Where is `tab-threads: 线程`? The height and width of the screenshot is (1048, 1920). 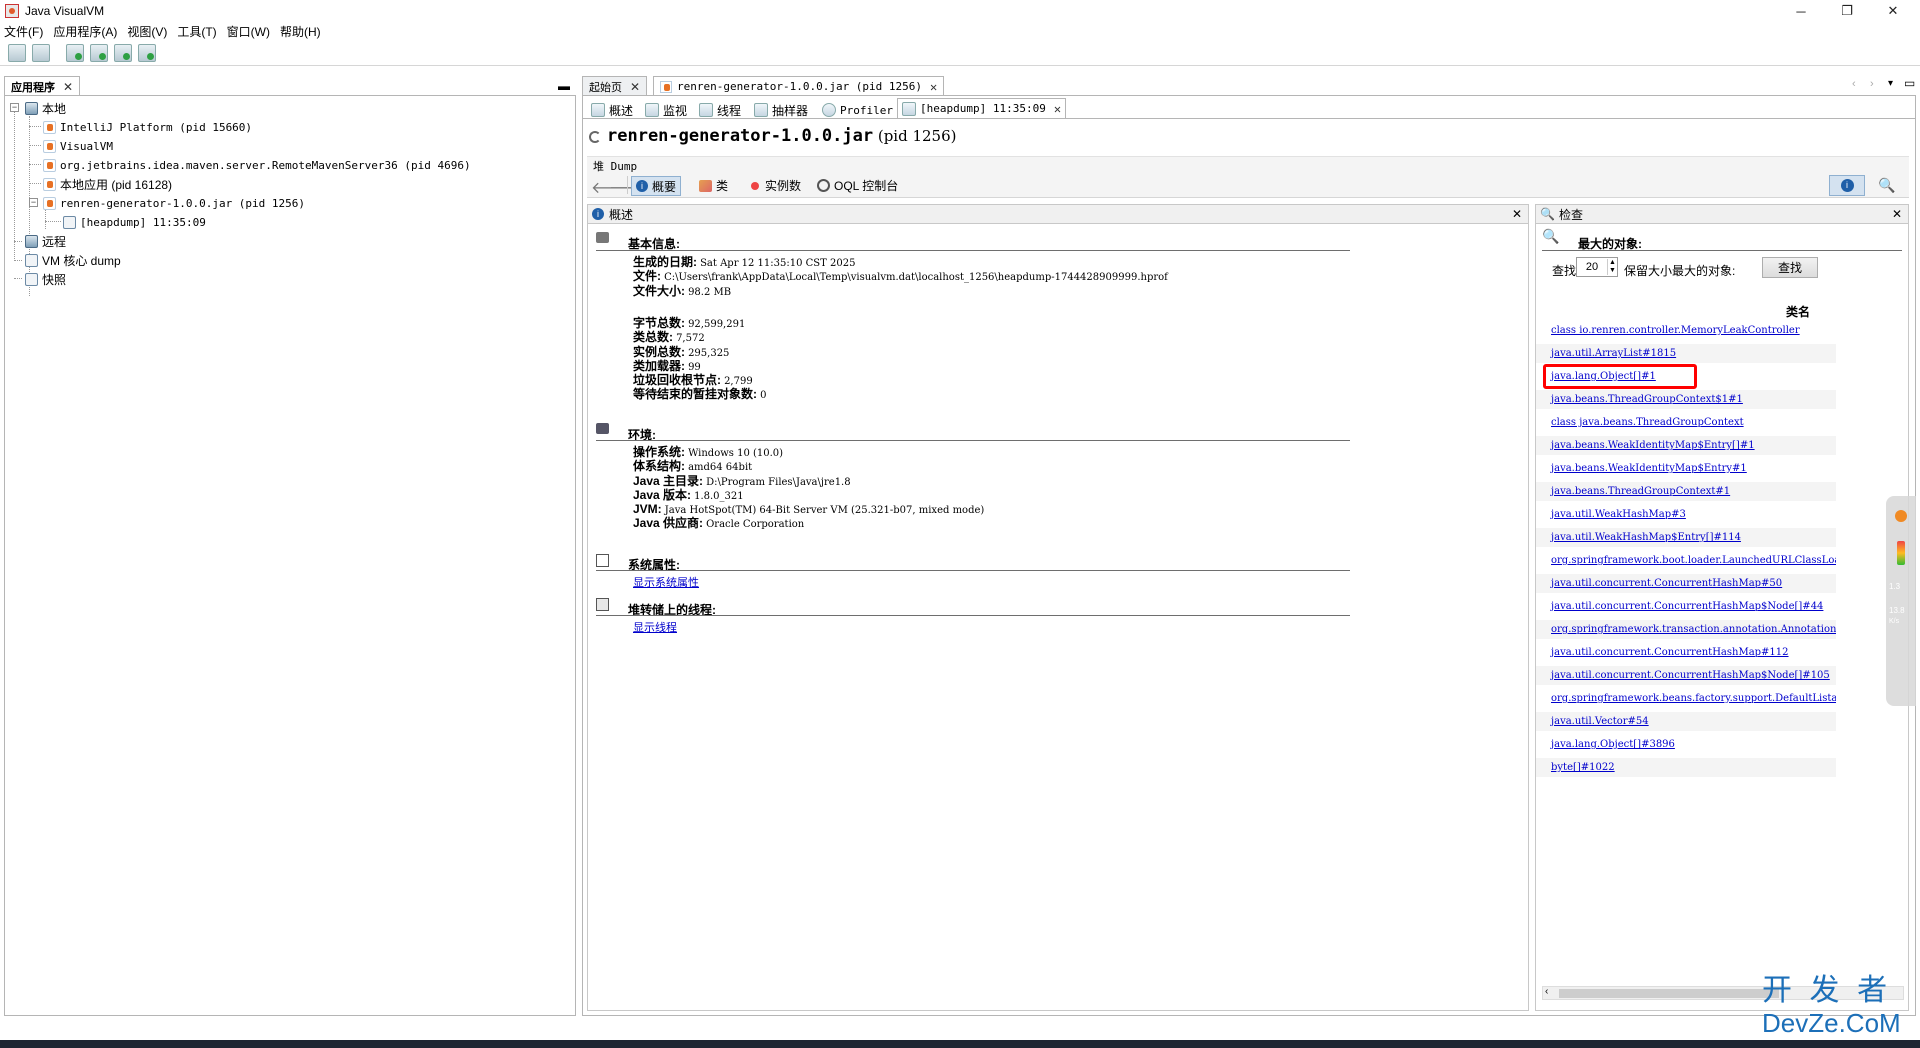 tab-threads: 线程 is located at coordinates (720, 110).